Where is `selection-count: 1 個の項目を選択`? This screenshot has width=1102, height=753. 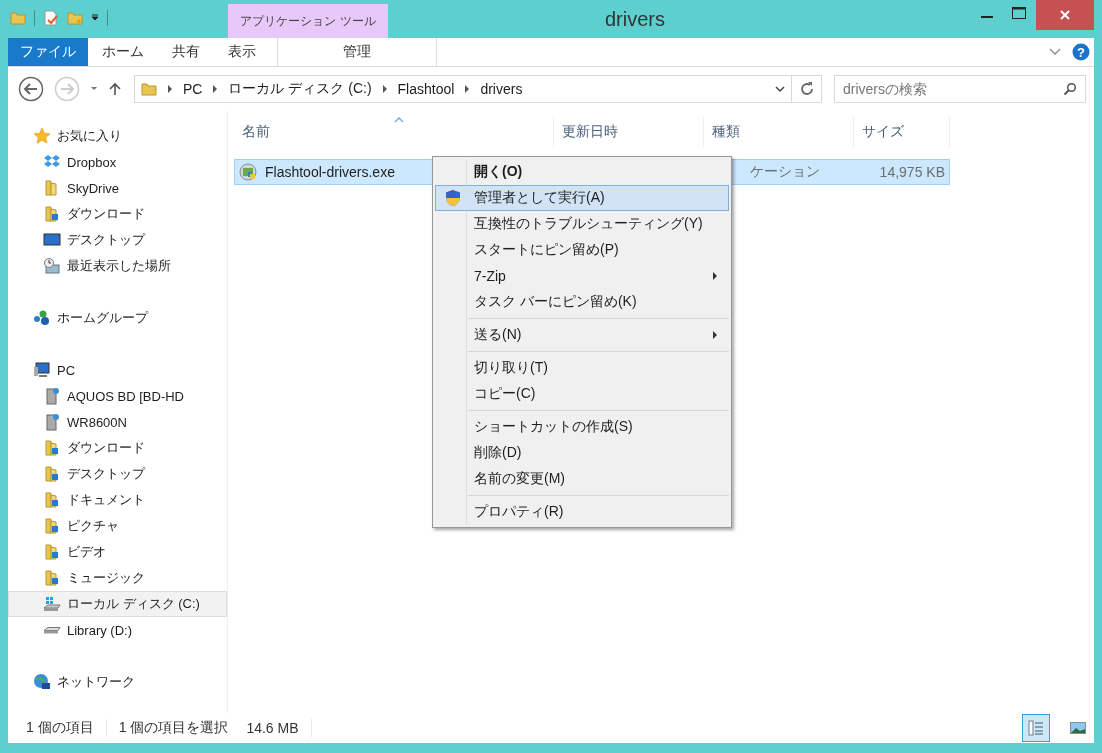 selection-count: 1 個の項目を選択 is located at coordinates (173, 728).